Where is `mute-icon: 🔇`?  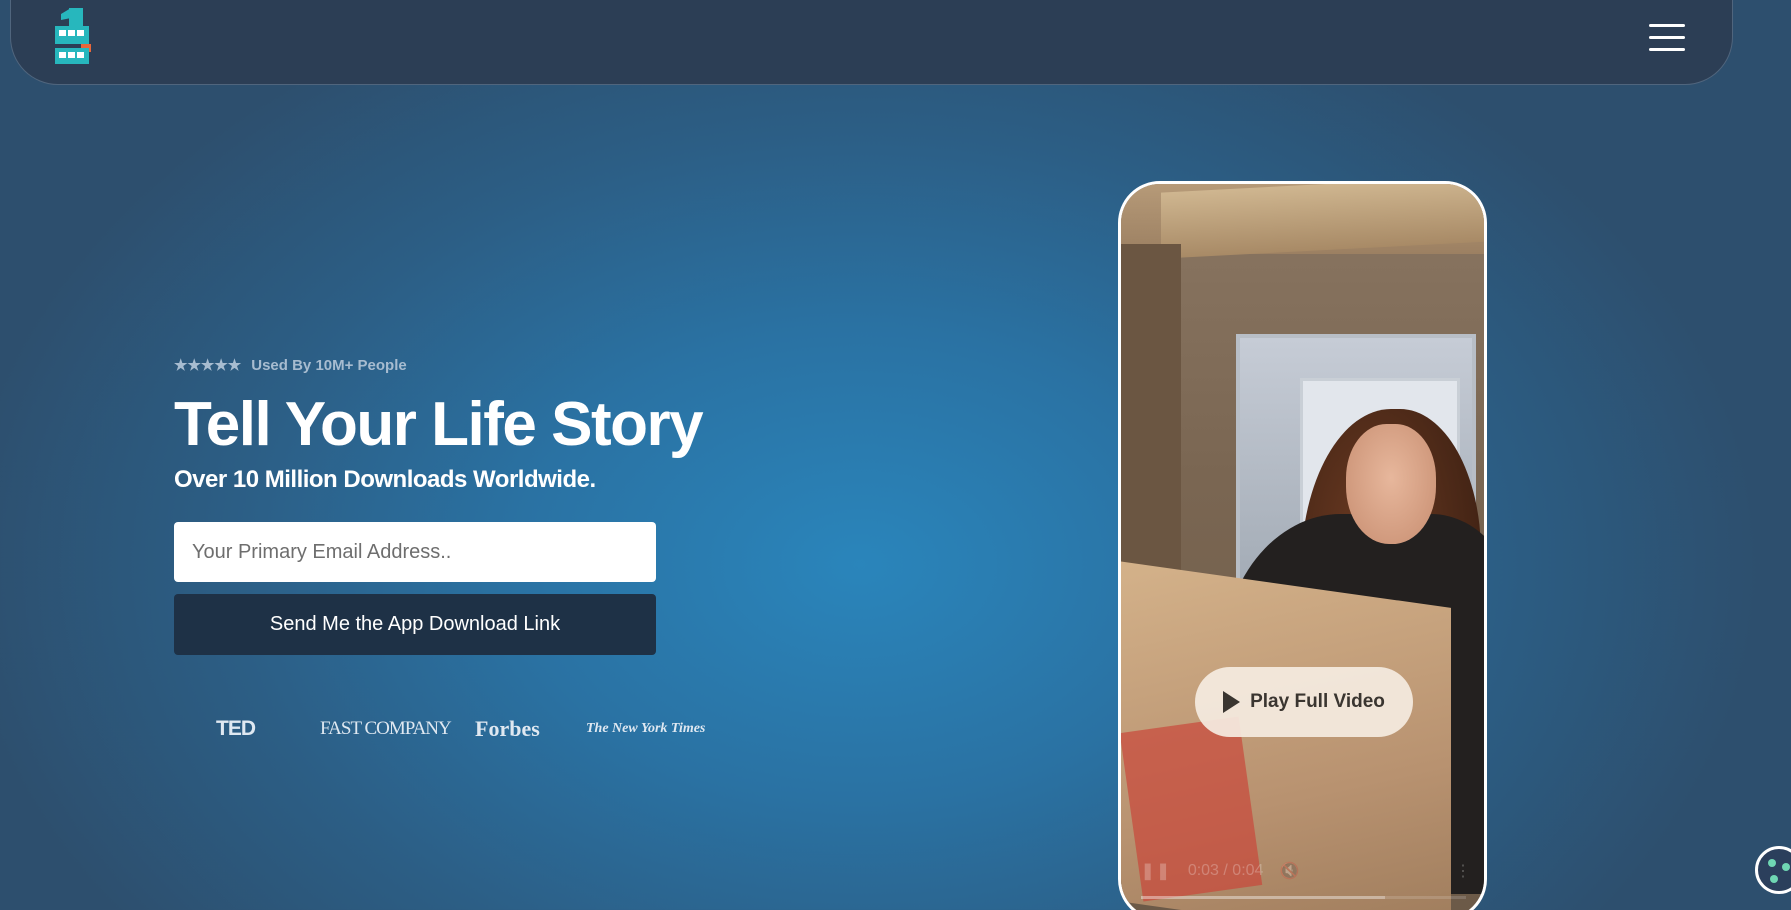 mute-icon: 🔇 is located at coordinates (1289, 871).